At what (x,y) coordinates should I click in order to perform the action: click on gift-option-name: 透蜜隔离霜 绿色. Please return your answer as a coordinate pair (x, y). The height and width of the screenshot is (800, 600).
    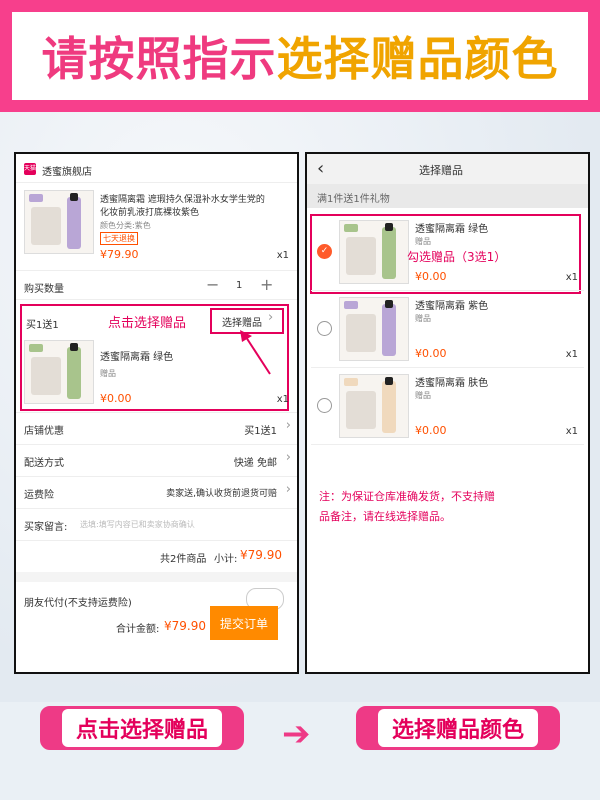
    Looking at the image, I should click on (452, 229).